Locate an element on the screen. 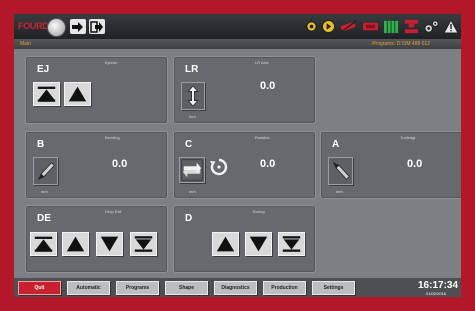 The width and height of the screenshot is (475, 311). ej-up-button is located at coordinates (77, 94).